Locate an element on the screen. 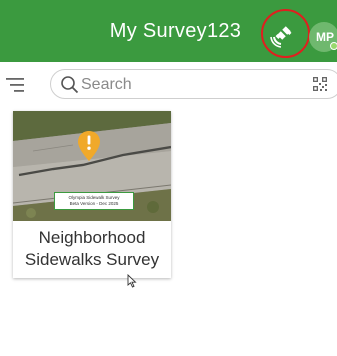 The height and width of the screenshot is (356, 337). gps-status-button is located at coordinates (283, 35).